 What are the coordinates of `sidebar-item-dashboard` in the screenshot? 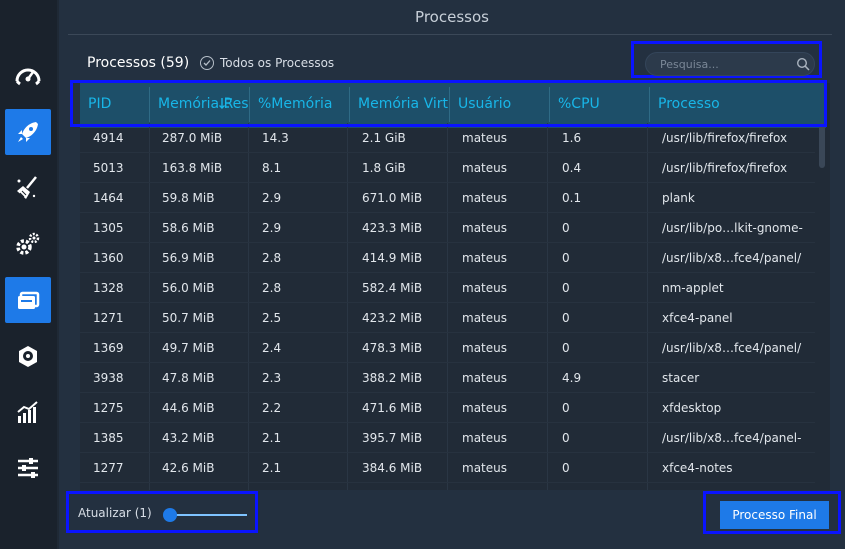 It's located at (28, 76).